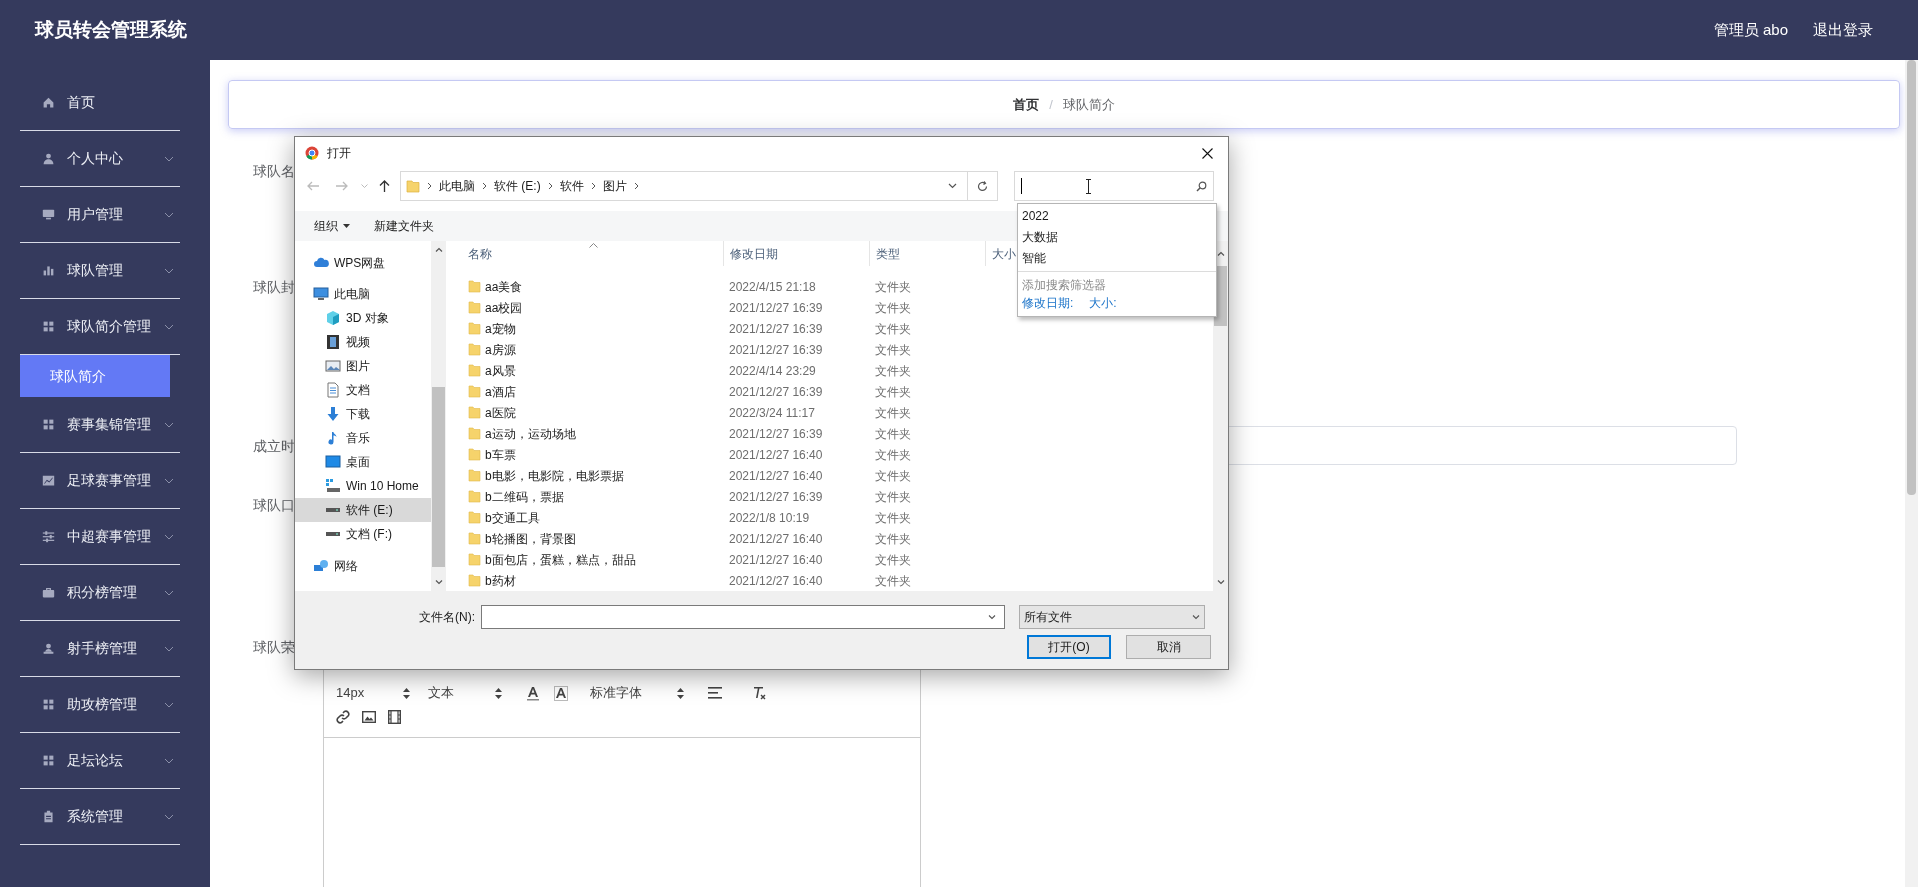  I want to click on address-bar: 此电脑 软件 (E:) 软件 图片, so click(699, 186).